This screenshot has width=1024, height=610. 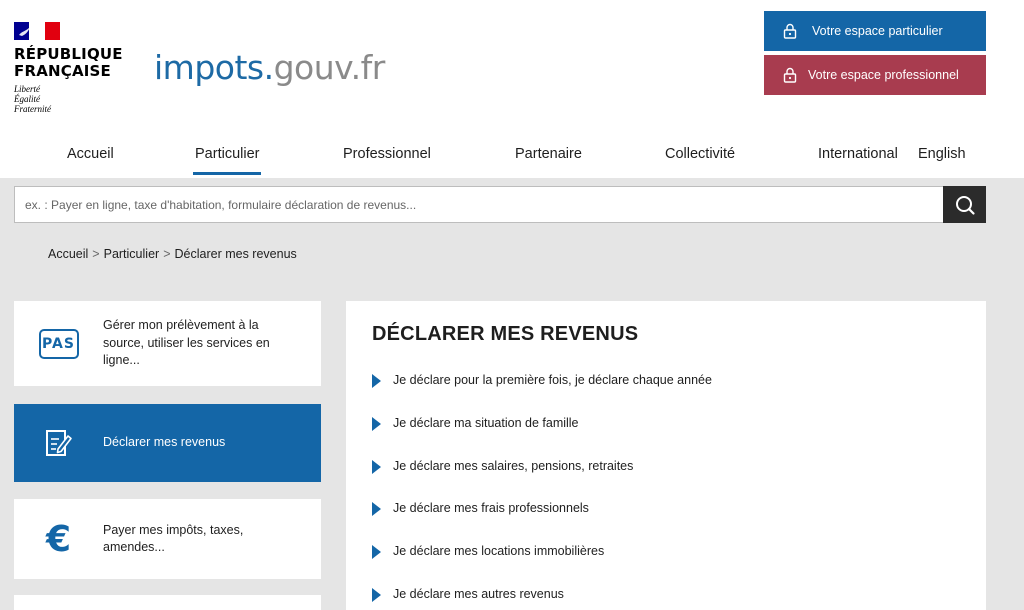 What do you see at coordinates (227, 160) in the screenshot?
I see `nav-item-particulier: Particulier` at bounding box center [227, 160].